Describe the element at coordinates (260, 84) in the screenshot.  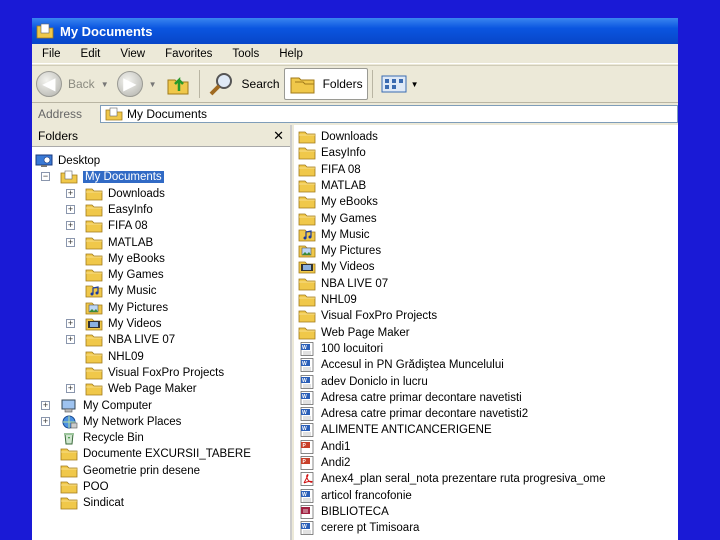
I see `search-label: Search` at that location.